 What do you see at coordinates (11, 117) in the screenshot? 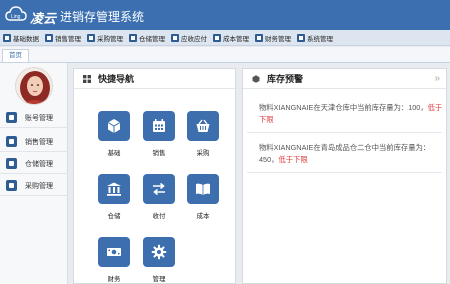
I see `user-icon` at bounding box center [11, 117].